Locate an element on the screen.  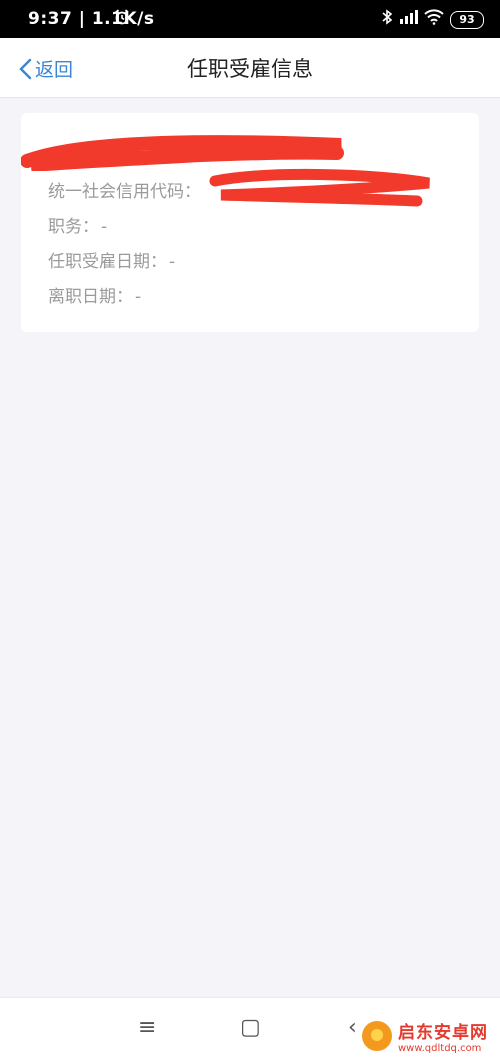
watermark-logo-icon is located at coordinates (377, 1036).